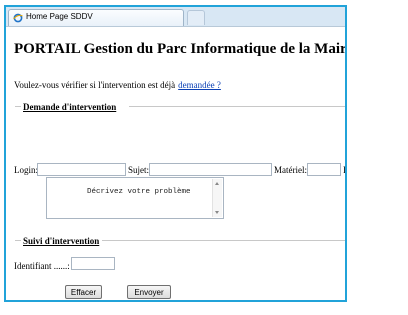 This screenshot has height=315, width=408. I want to click on login-input, so click(81, 169).